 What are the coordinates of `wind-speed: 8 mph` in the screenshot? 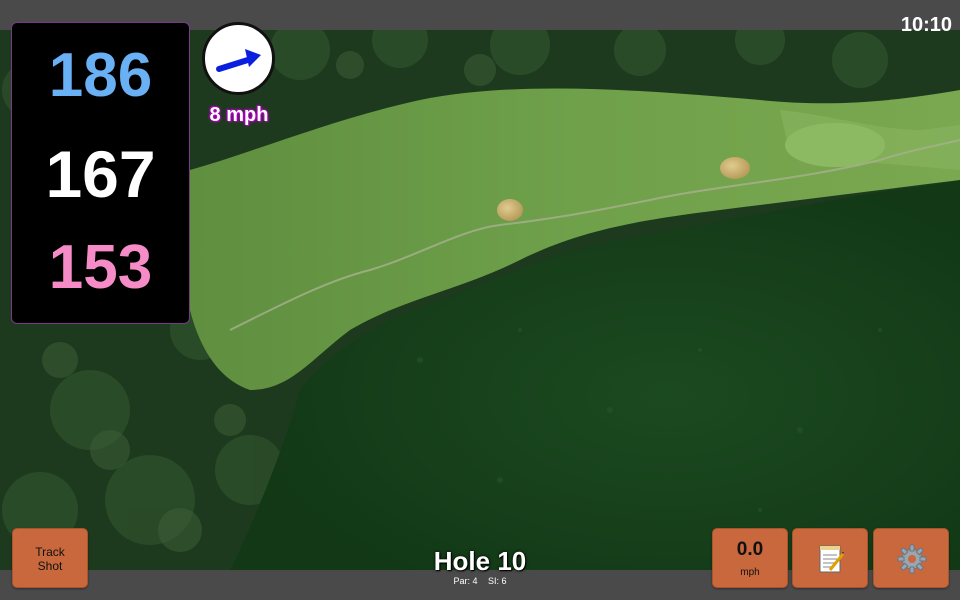 It's located at (239, 115).